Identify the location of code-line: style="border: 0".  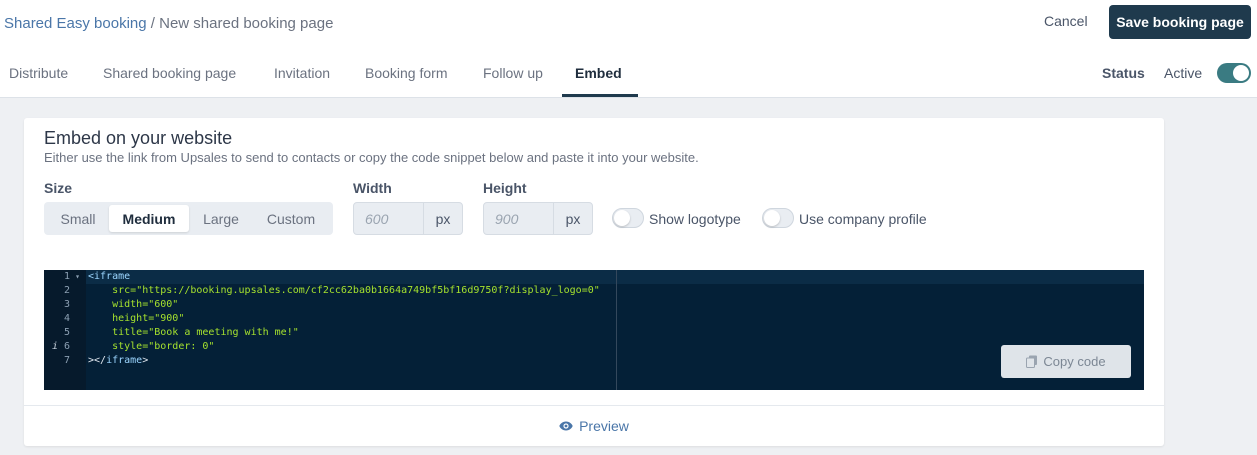
(151, 347).